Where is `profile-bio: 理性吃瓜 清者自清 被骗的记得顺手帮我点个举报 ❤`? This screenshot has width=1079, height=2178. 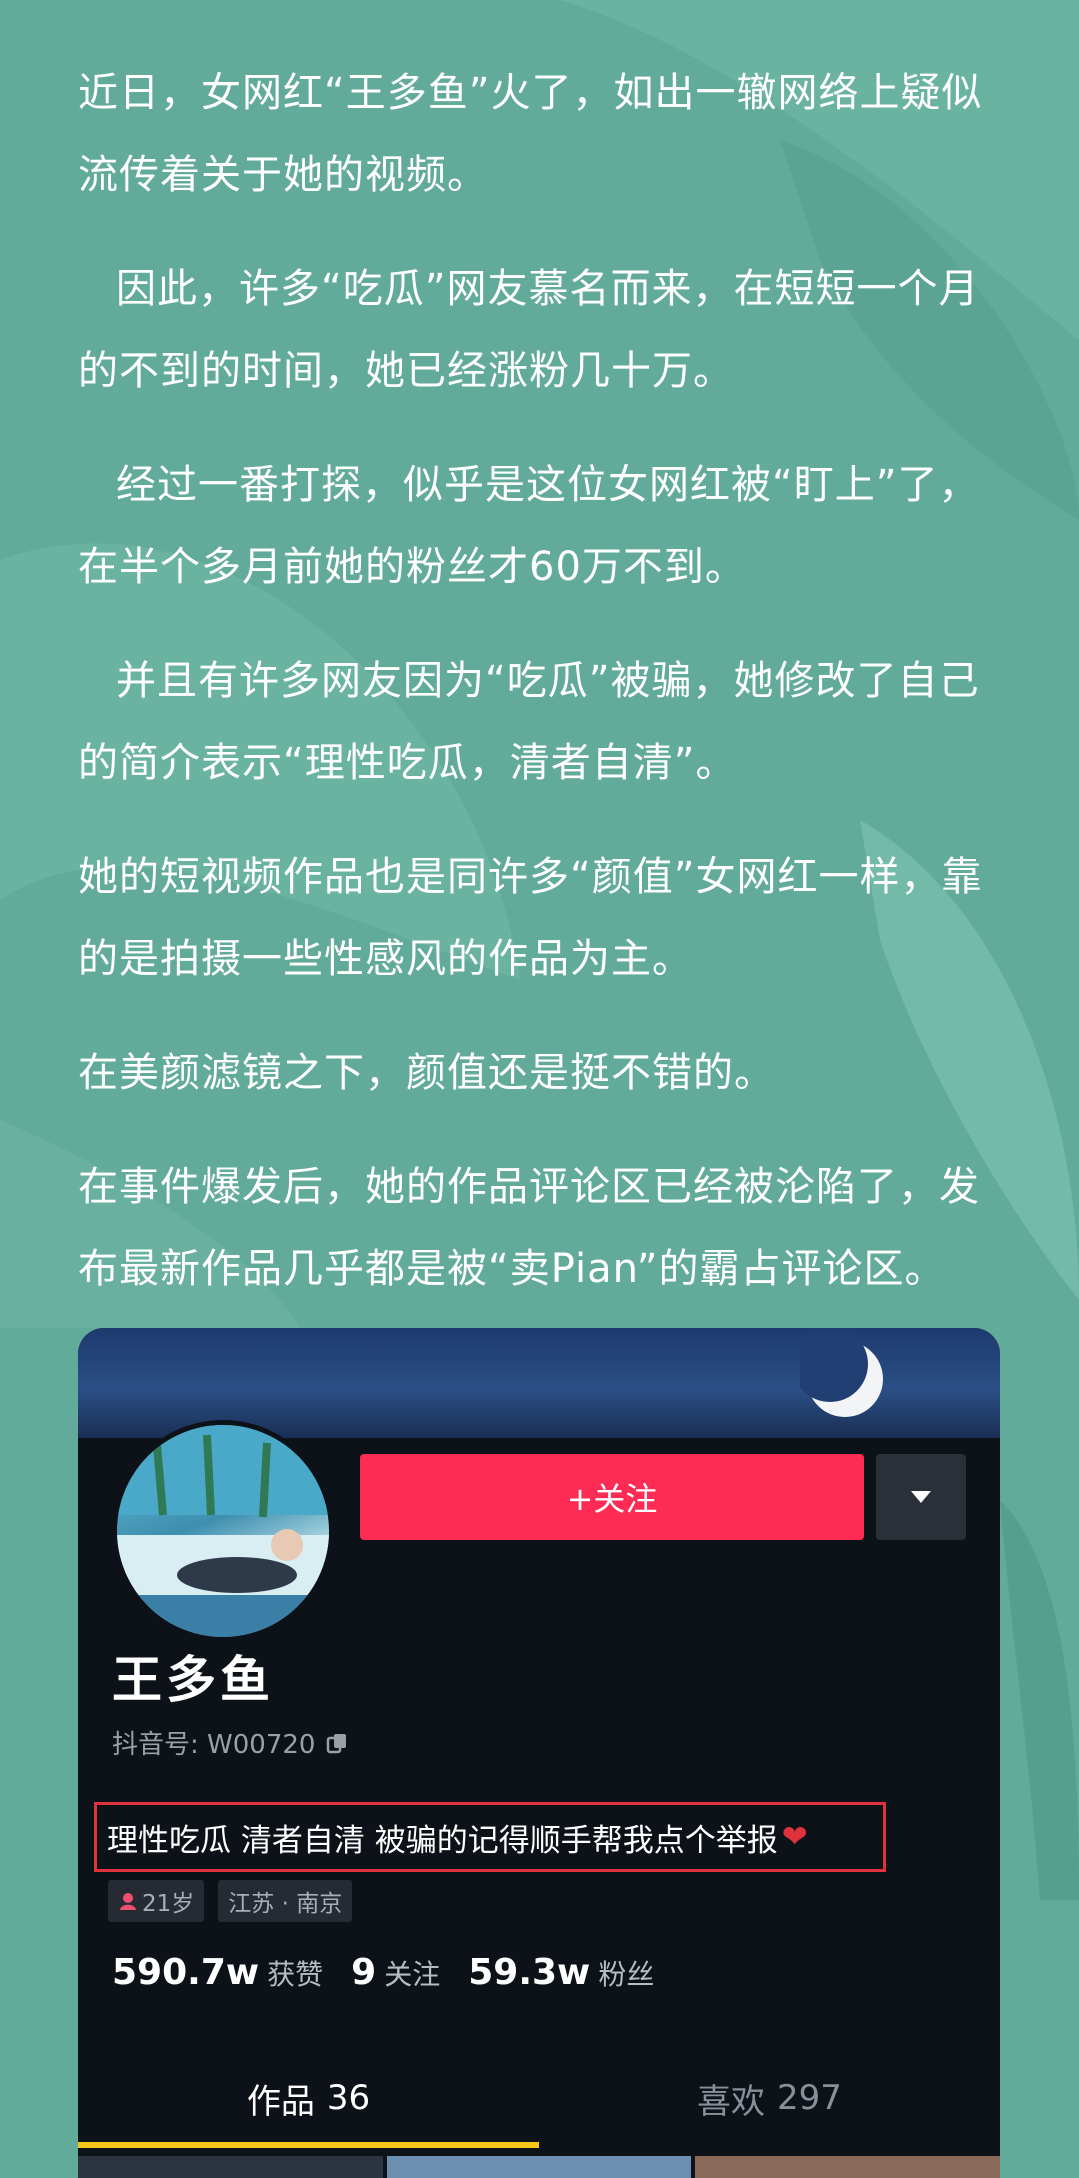
profile-bio: 理性吃瓜 清者自清 被骗的记得顺手帮我点个举报 ❤ is located at coordinates (490, 1837).